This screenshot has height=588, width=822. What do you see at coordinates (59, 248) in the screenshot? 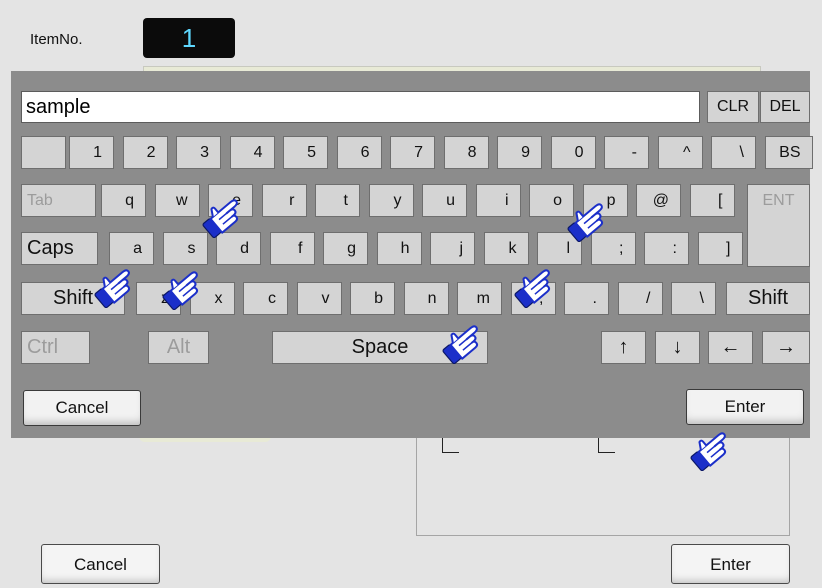
I see `key-caps: Caps` at bounding box center [59, 248].